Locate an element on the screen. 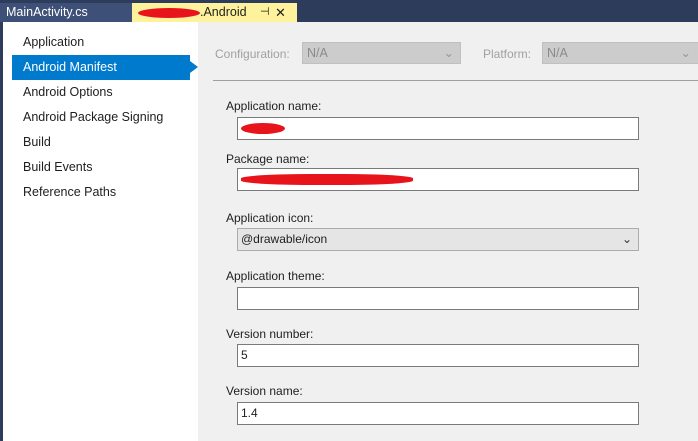  package-name-input is located at coordinates (438, 179).